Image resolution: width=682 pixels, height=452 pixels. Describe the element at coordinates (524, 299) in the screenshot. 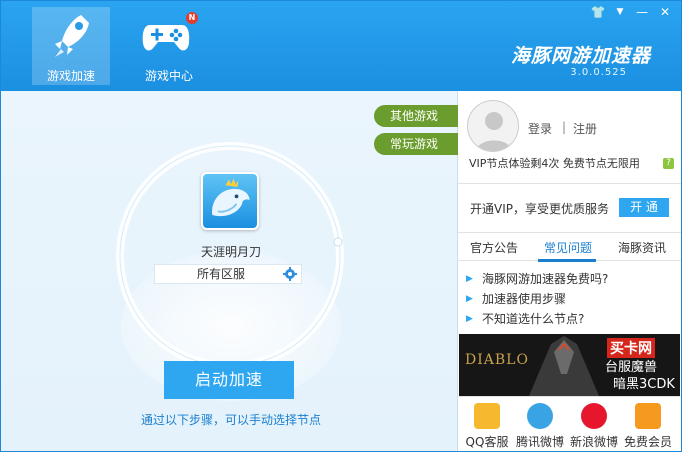

I see `faq-text: 加速器使用步骤` at that location.